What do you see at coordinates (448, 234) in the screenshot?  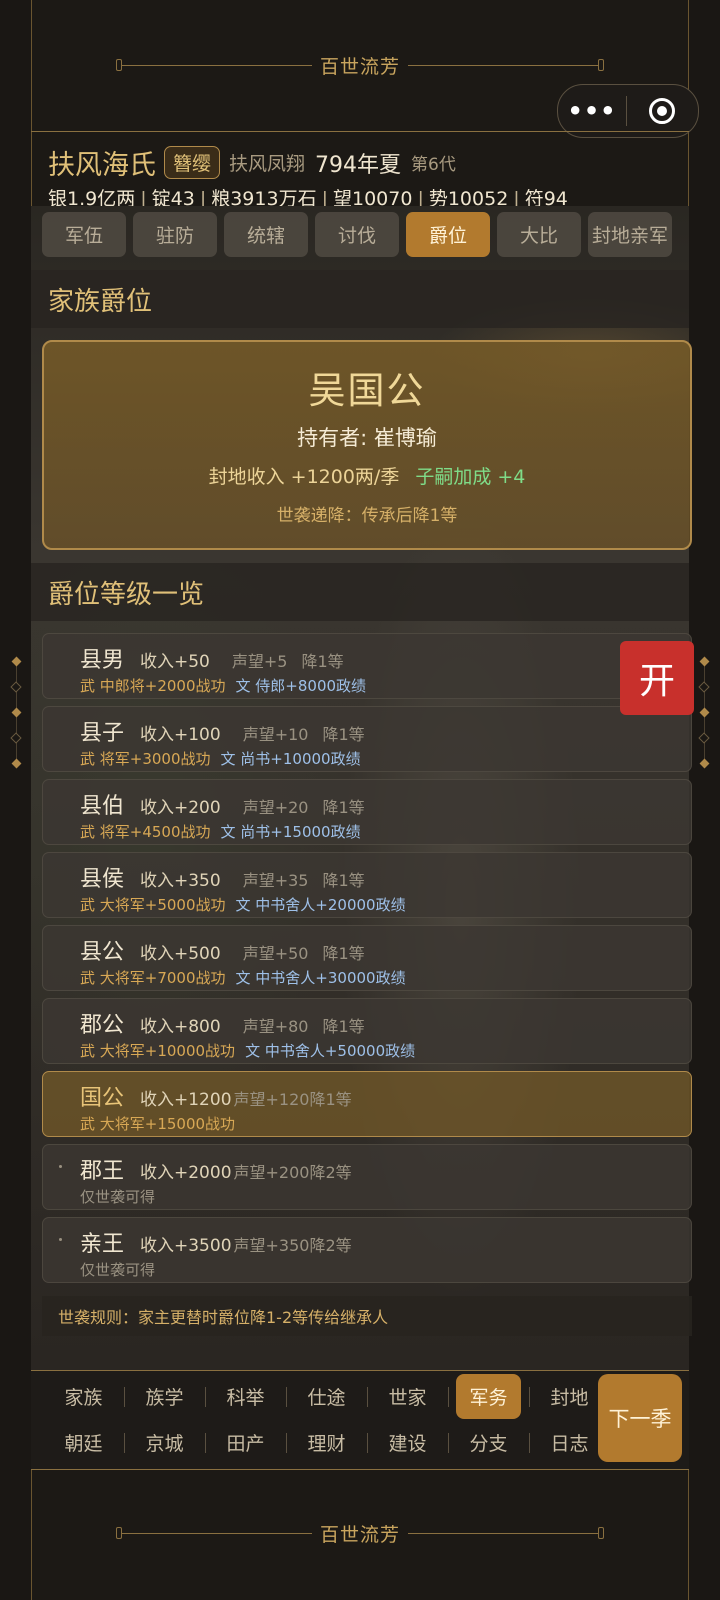 I see `tab-nobility: 爵位` at bounding box center [448, 234].